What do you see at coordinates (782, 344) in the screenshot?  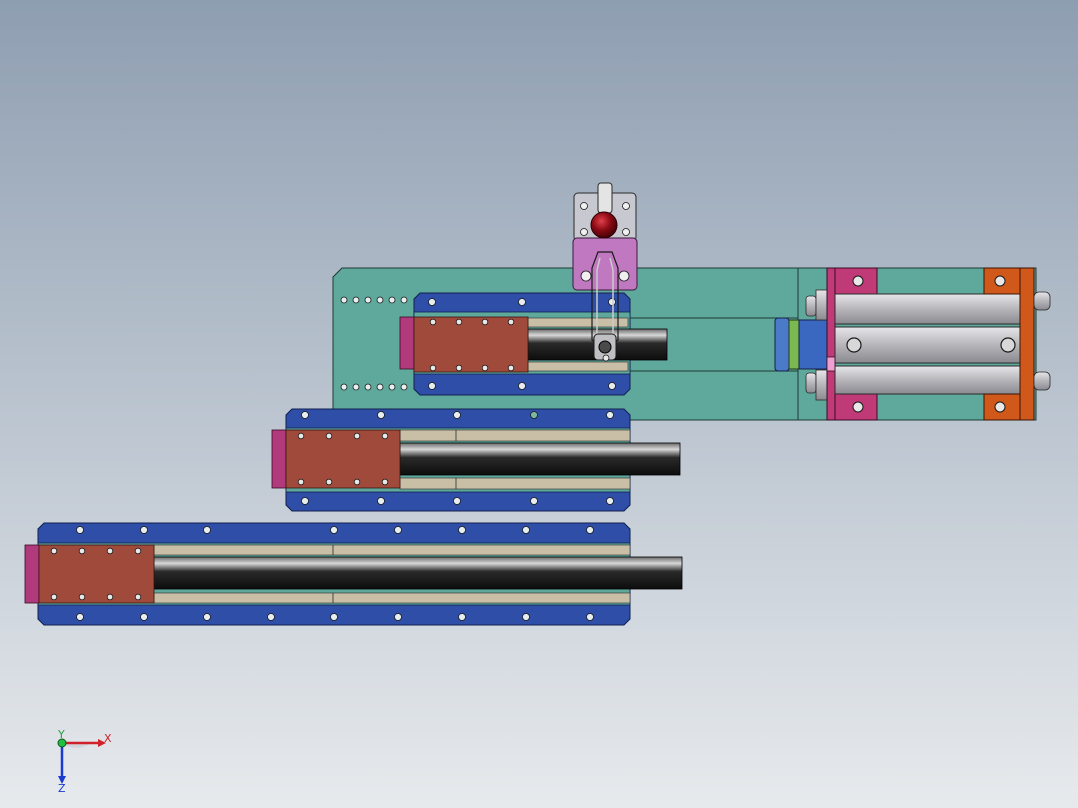 I see `cylinder-cap-blue` at bounding box center [782, 344].